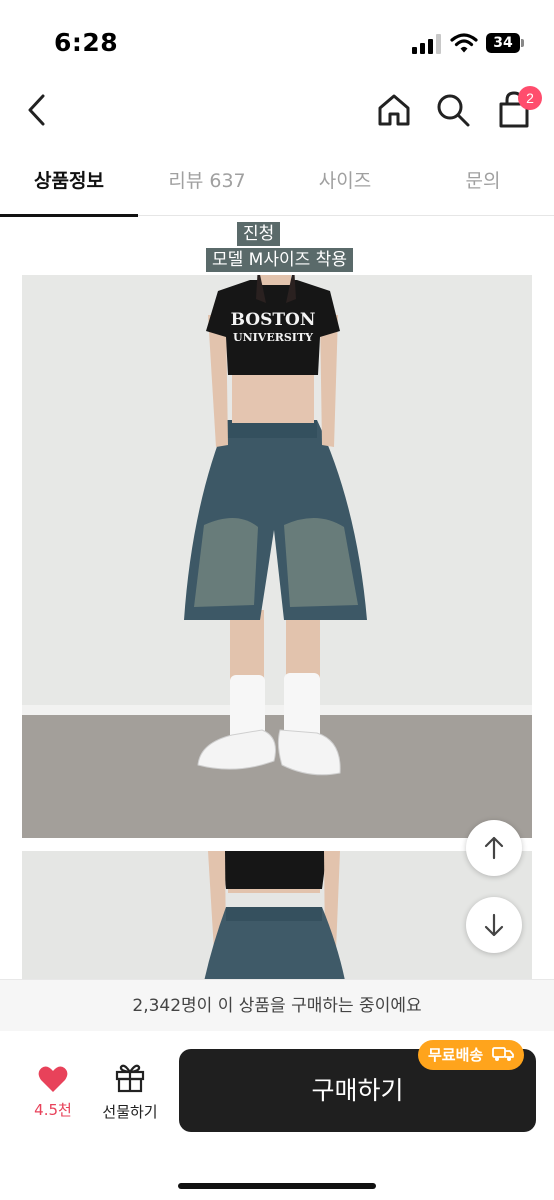 This screenshot has width=554, height=1200. I want to click on bottom-action-bar: 4.5천 선물하기 구매하기 무료배송, so click(277, 1115).